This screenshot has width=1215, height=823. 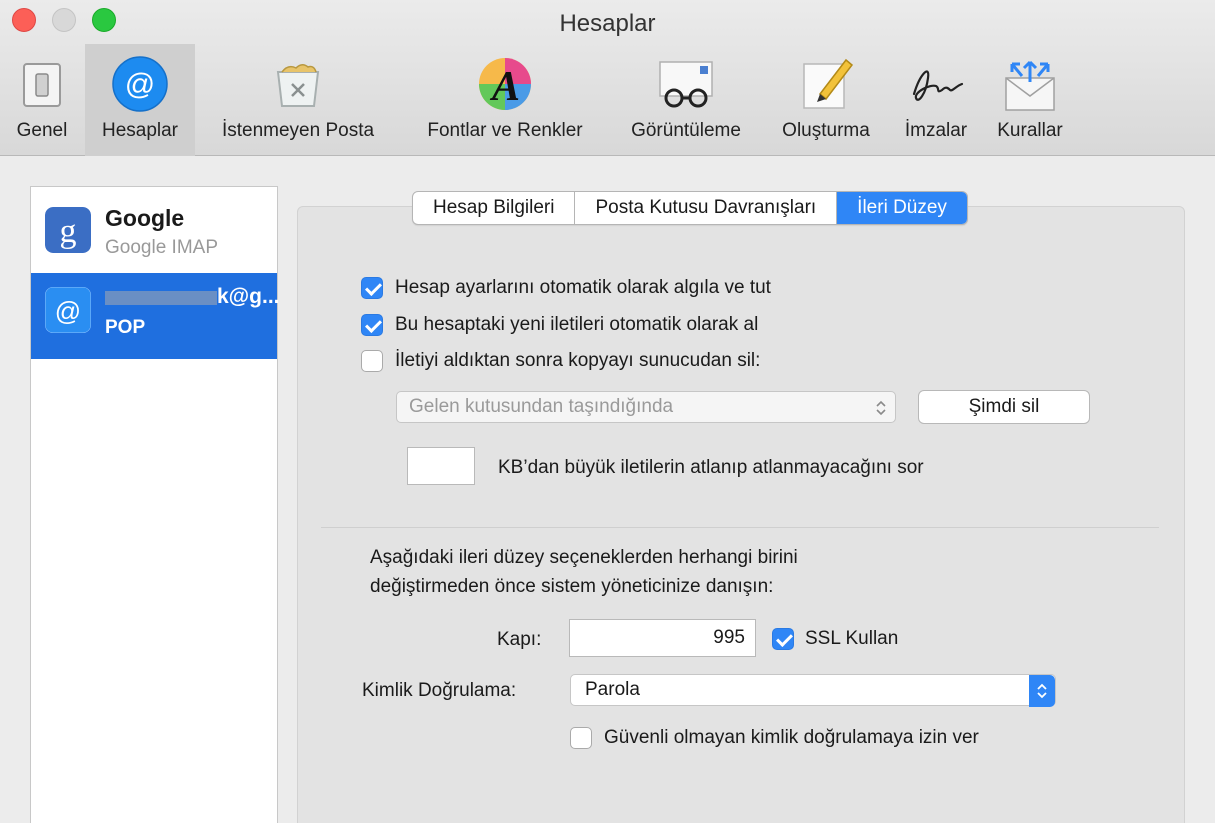 I want to click on delete-now-button: Şimdi sil, so click(x=1004, y=407).